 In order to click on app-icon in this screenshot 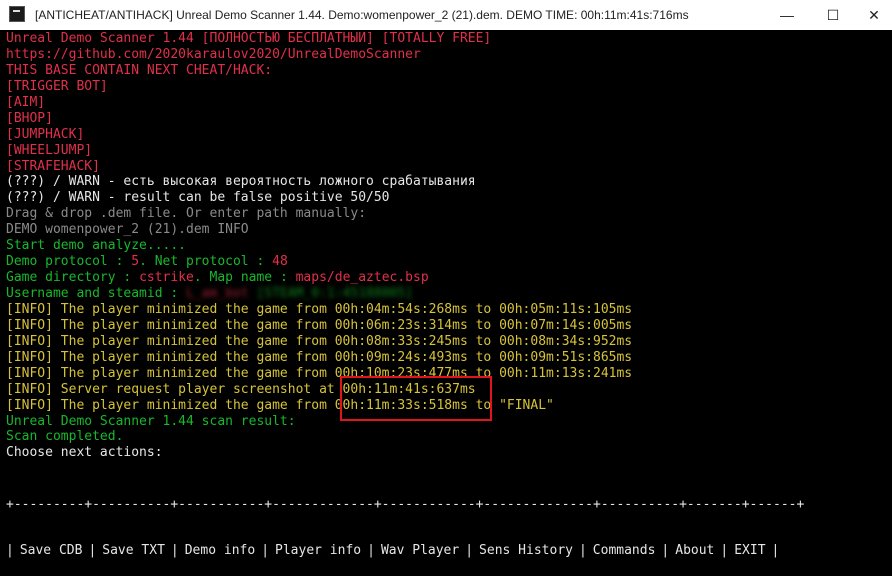, I will do `click(17, 14)`.